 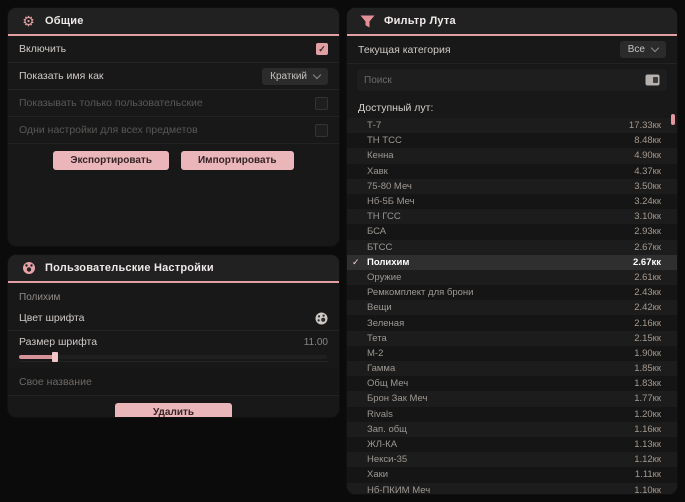 I want to click on list-item: Хавк 4.37кк, so click(x=512, y=171).